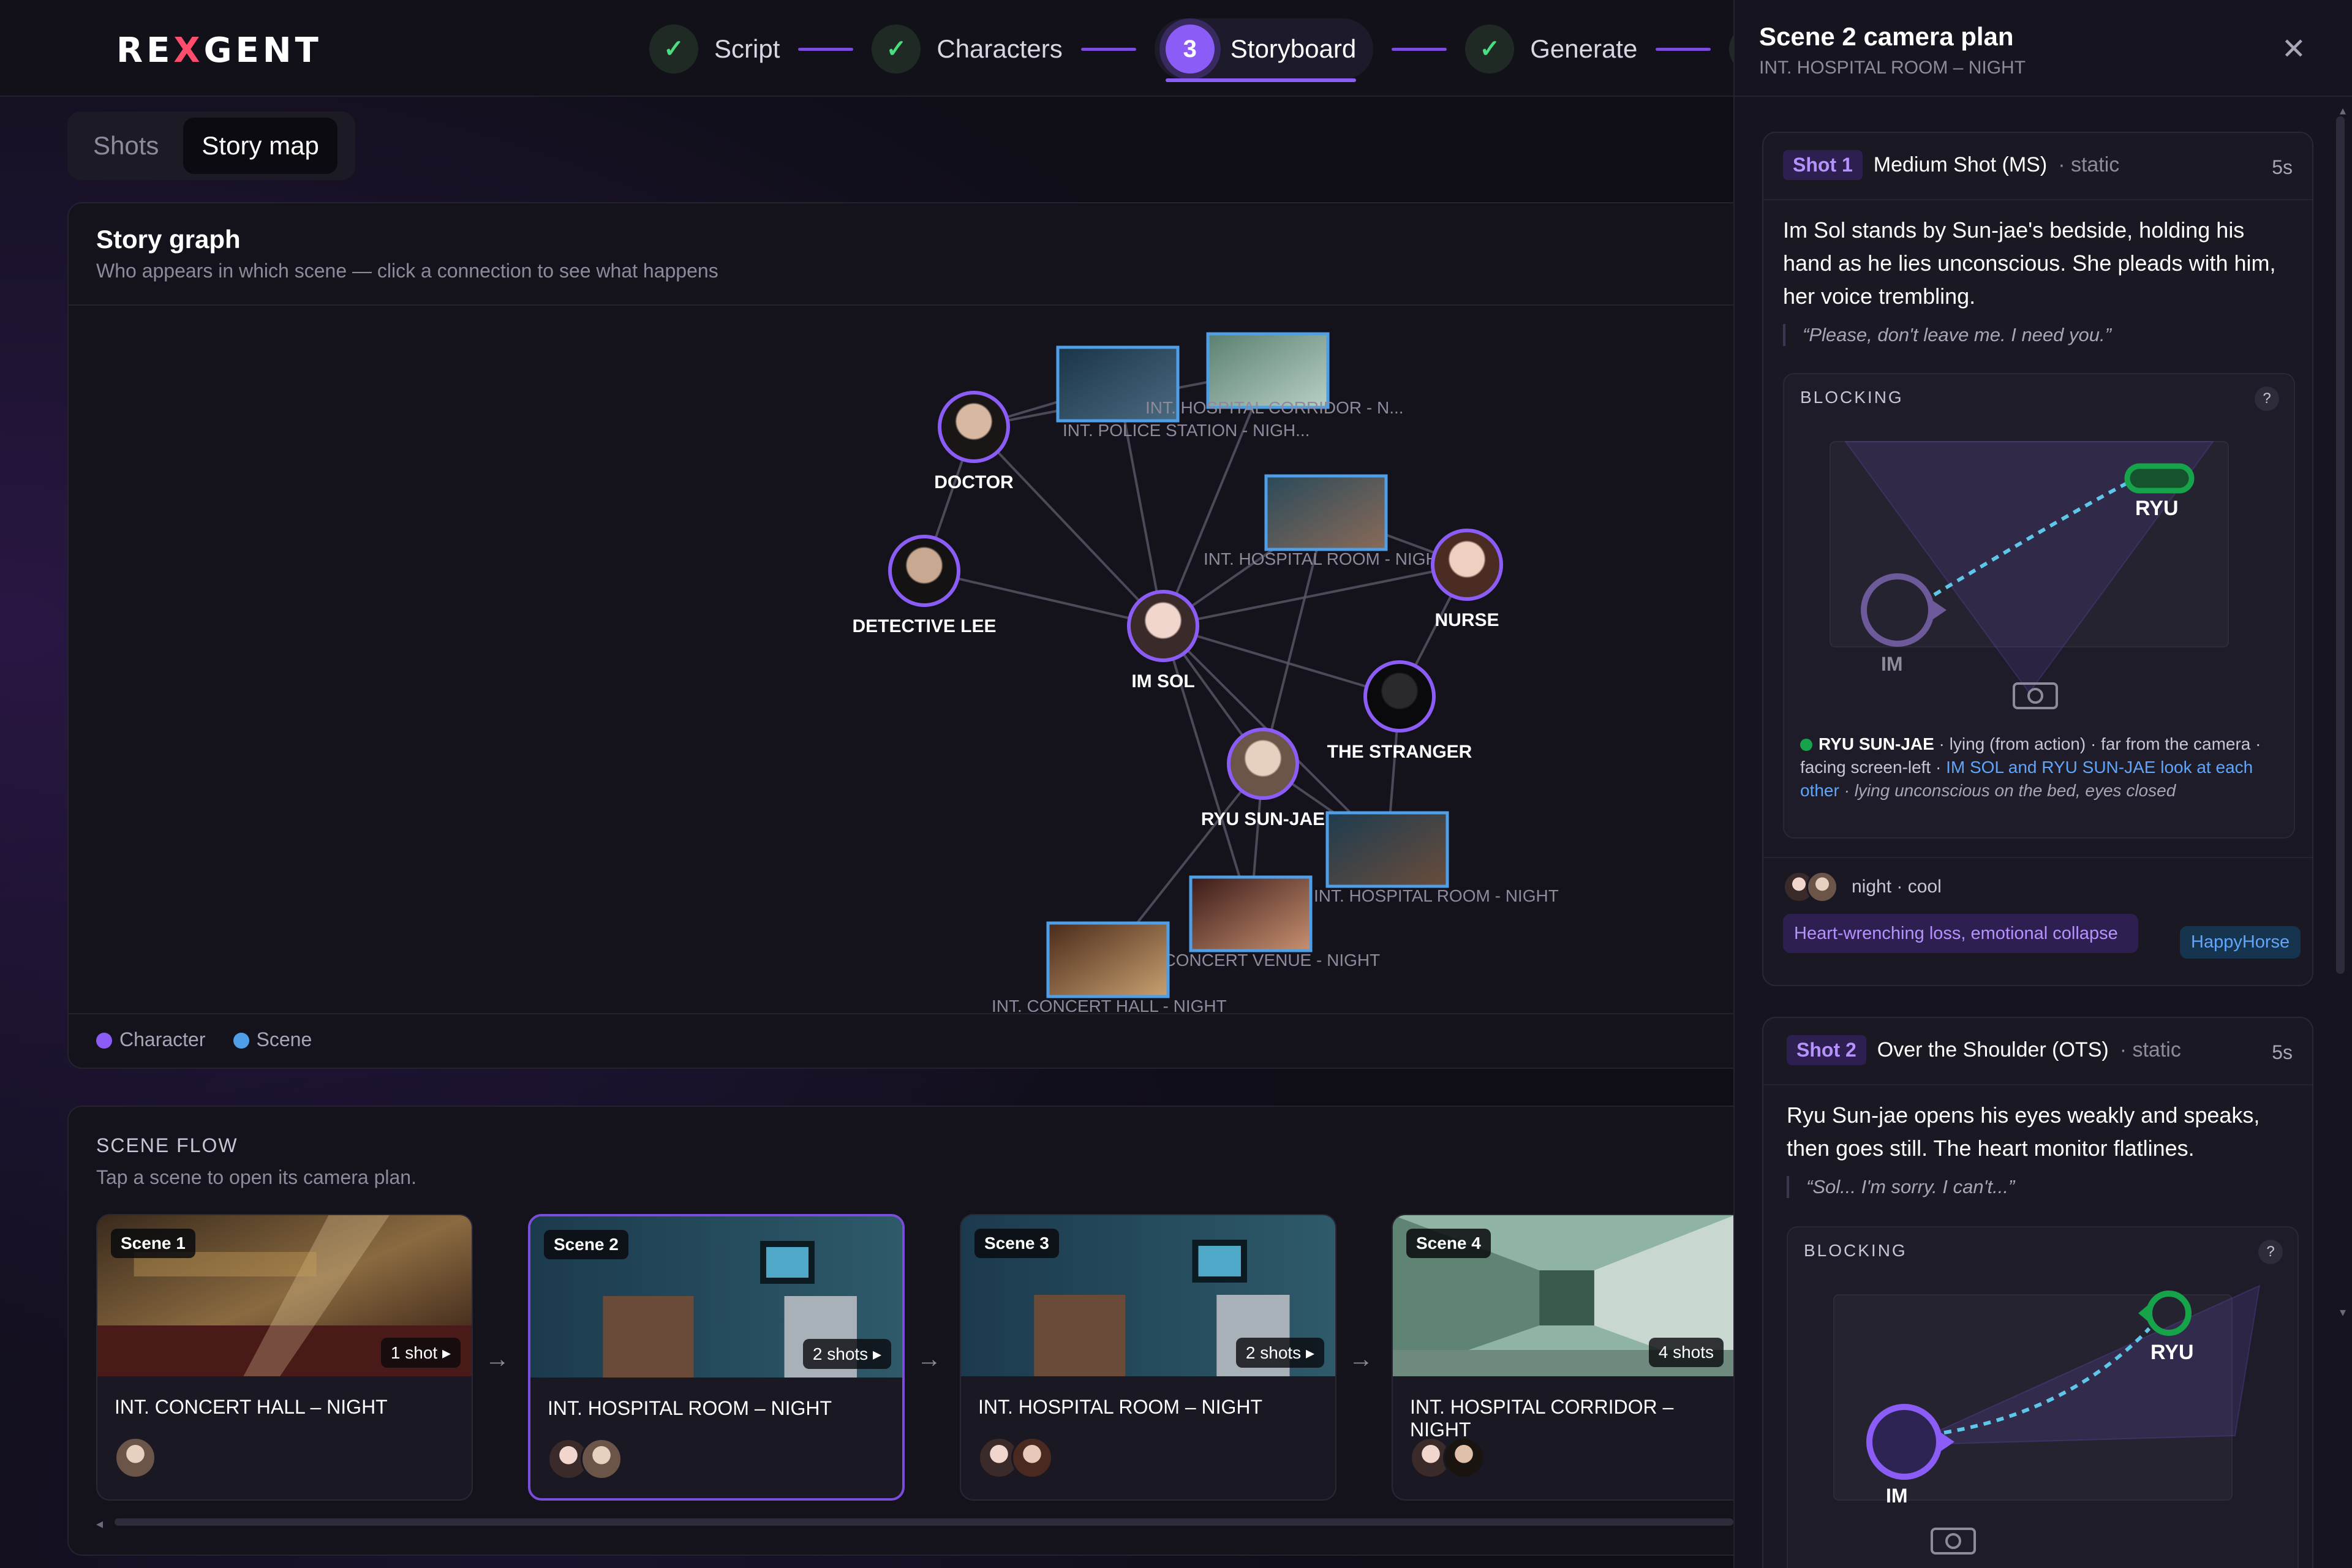 The height and width of the screenshot is (1568, 2352). Describe the element at coordinates (1400, 711) in the screenshot. I see `character-node: THE STRANGER` at that location.